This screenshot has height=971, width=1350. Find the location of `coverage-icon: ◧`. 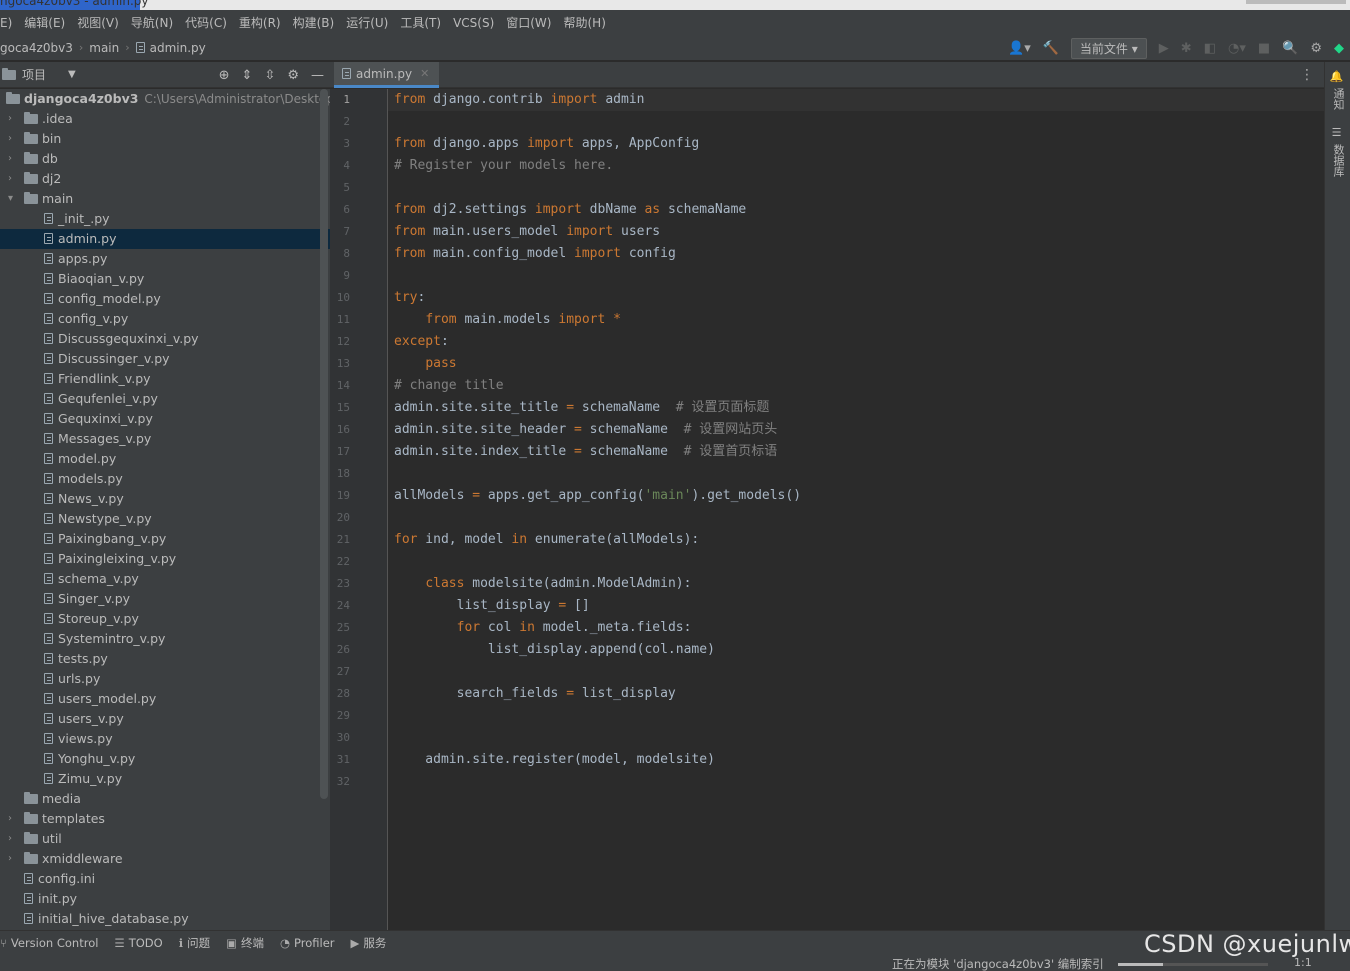

coverage-icon: ◧ is located at coordinates (1210, 48).